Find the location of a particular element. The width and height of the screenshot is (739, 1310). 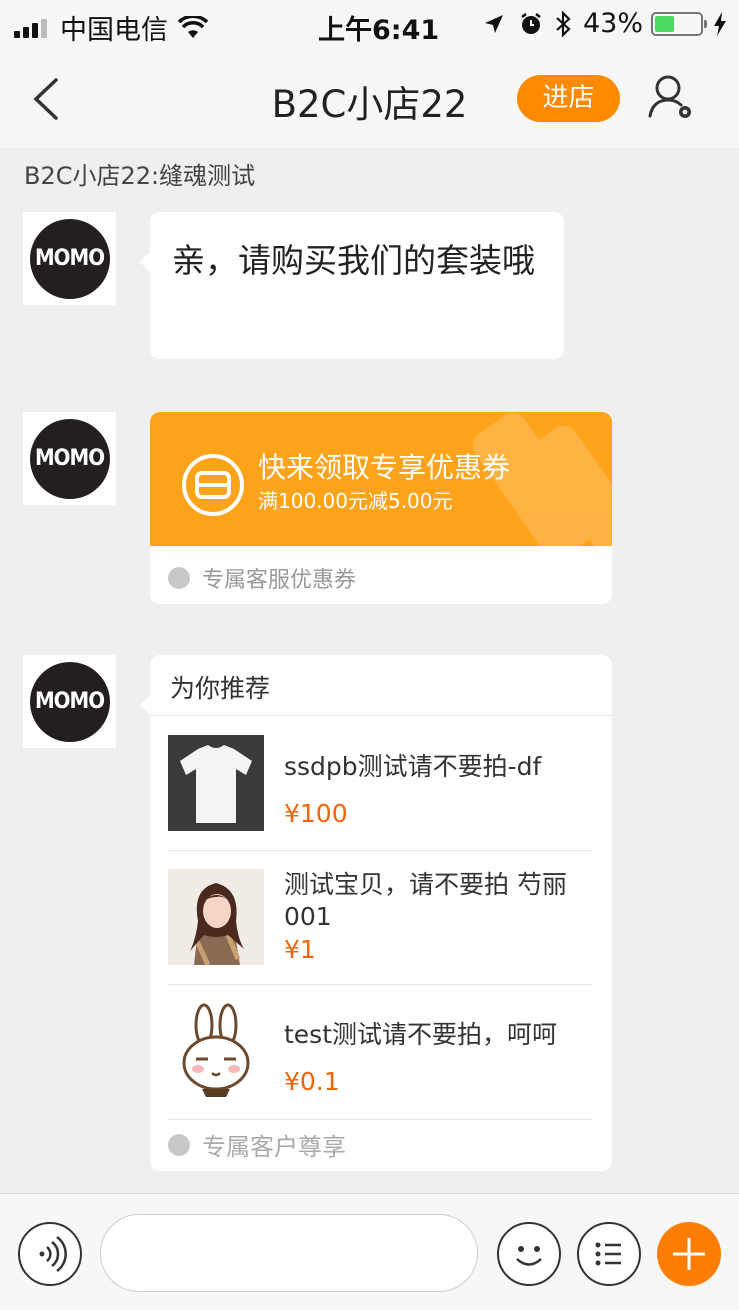

voice-button is located at coordinates (50, 1254).